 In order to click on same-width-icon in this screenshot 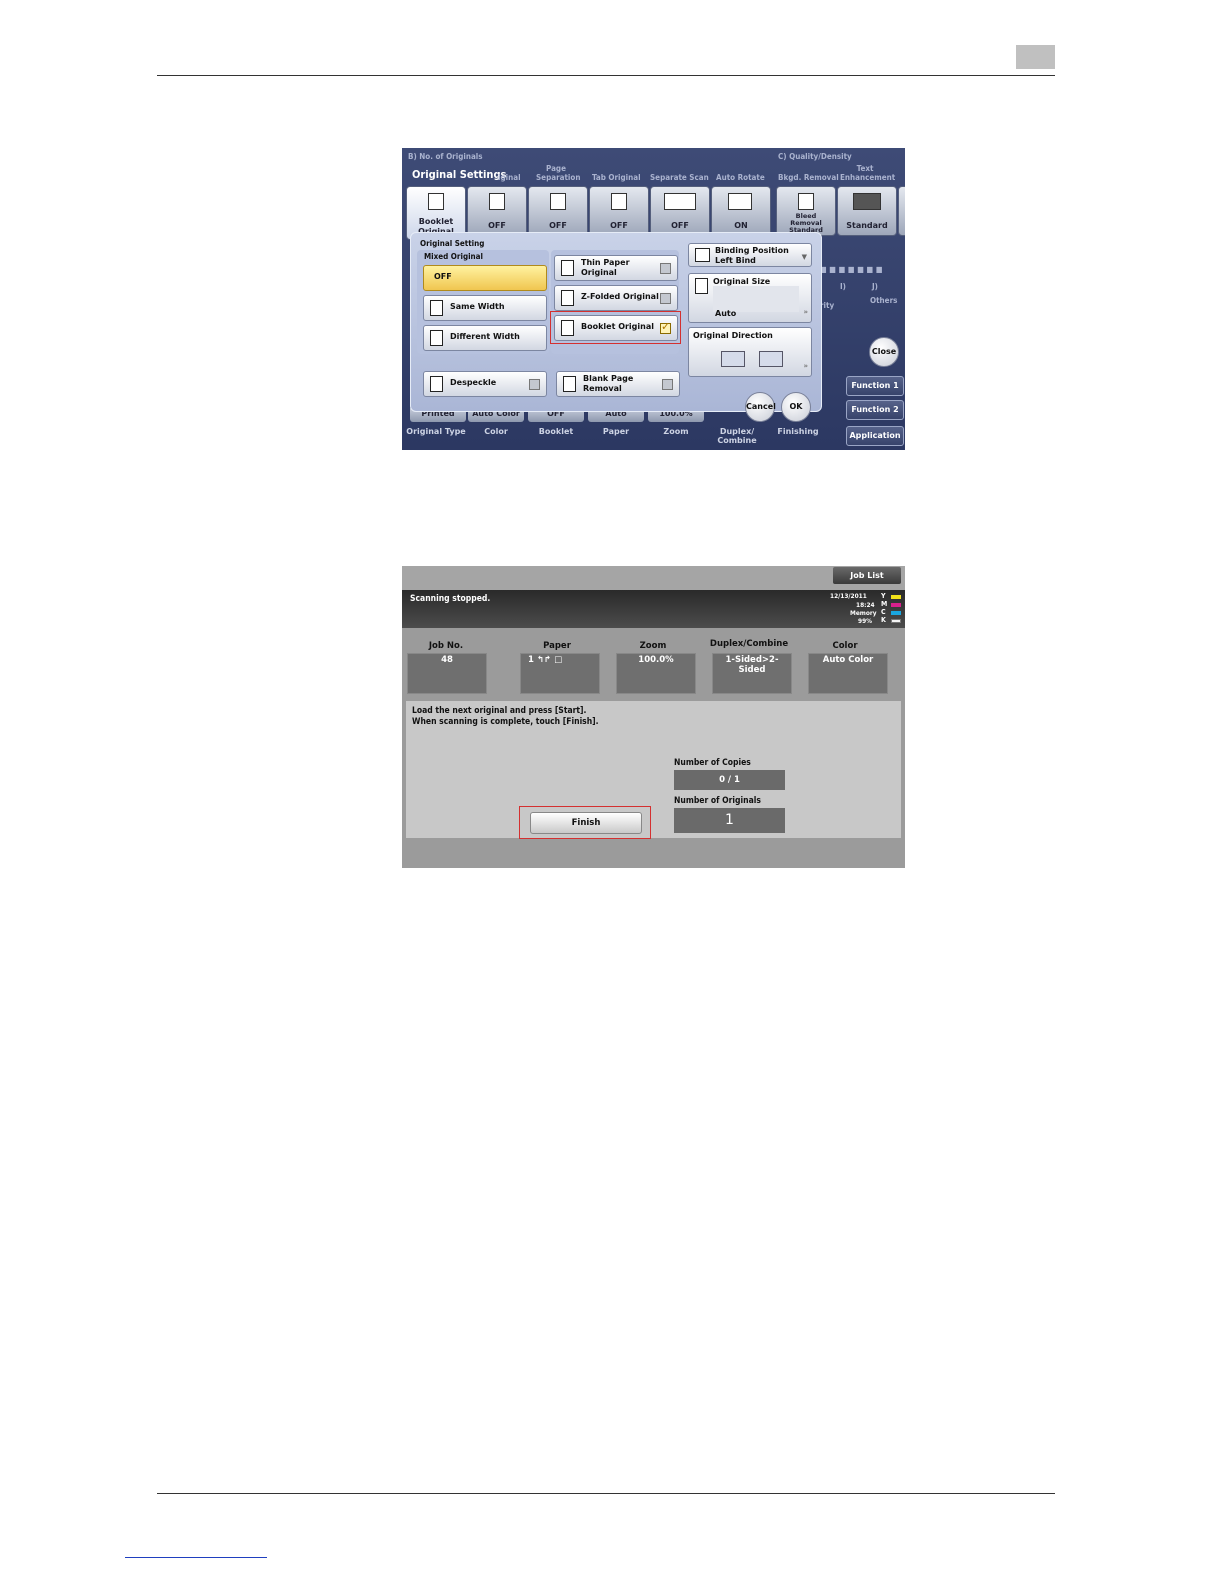, I will do `click(436, 308)`.